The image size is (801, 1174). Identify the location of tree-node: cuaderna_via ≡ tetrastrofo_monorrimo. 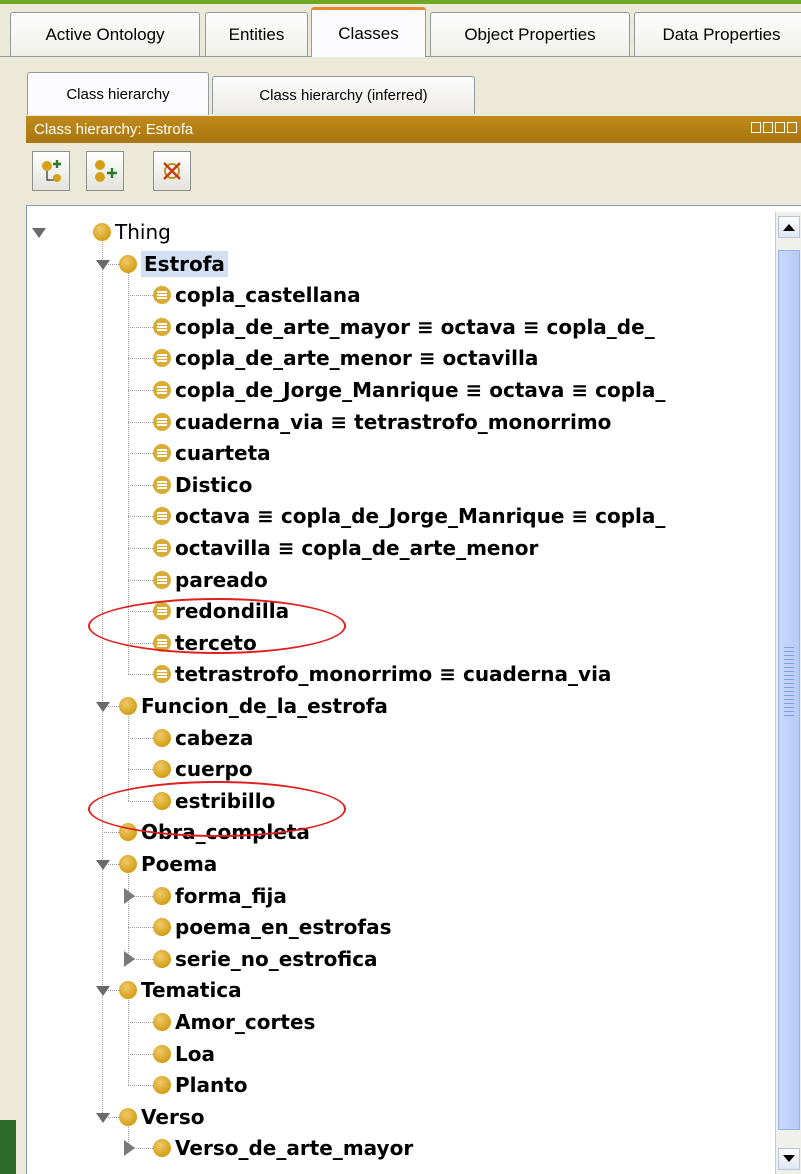
(382, 422).